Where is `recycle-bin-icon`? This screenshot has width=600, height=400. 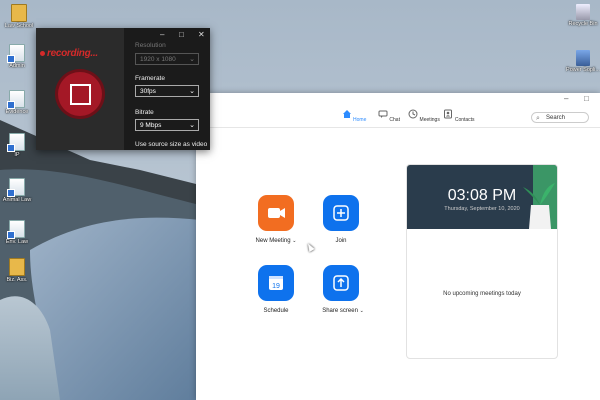
recycle-bin-icon is located at coordinates (583, 12).